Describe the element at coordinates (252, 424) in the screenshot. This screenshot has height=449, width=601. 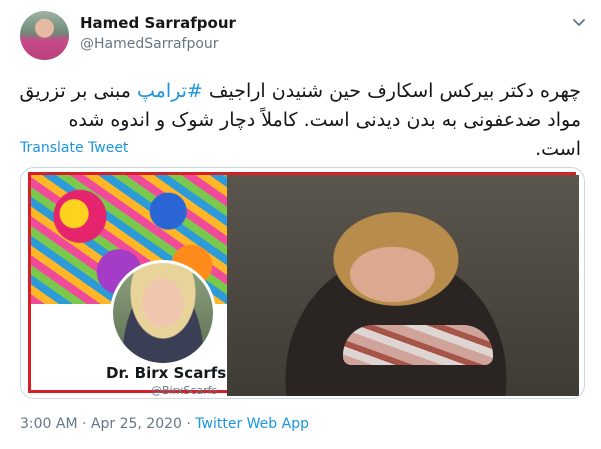
I see `source-app-link: Twitter Web App` at that location.